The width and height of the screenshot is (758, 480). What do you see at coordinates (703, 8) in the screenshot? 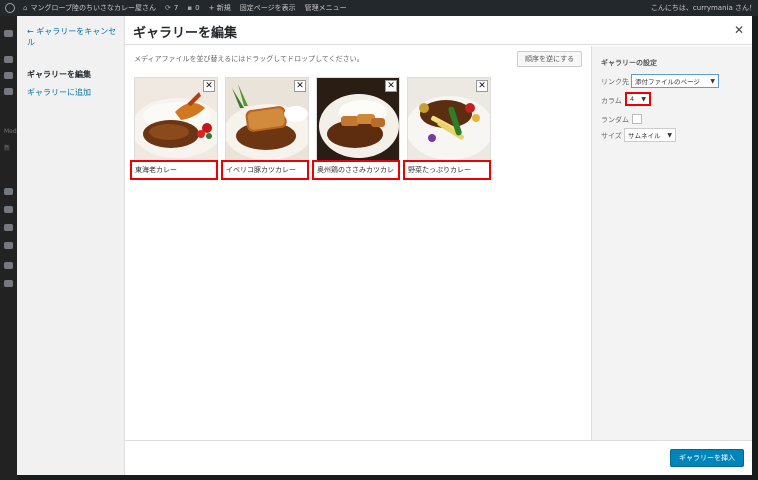
I see `account-link: こんにちは、currymania さん！` at bounding box center [703, 8].